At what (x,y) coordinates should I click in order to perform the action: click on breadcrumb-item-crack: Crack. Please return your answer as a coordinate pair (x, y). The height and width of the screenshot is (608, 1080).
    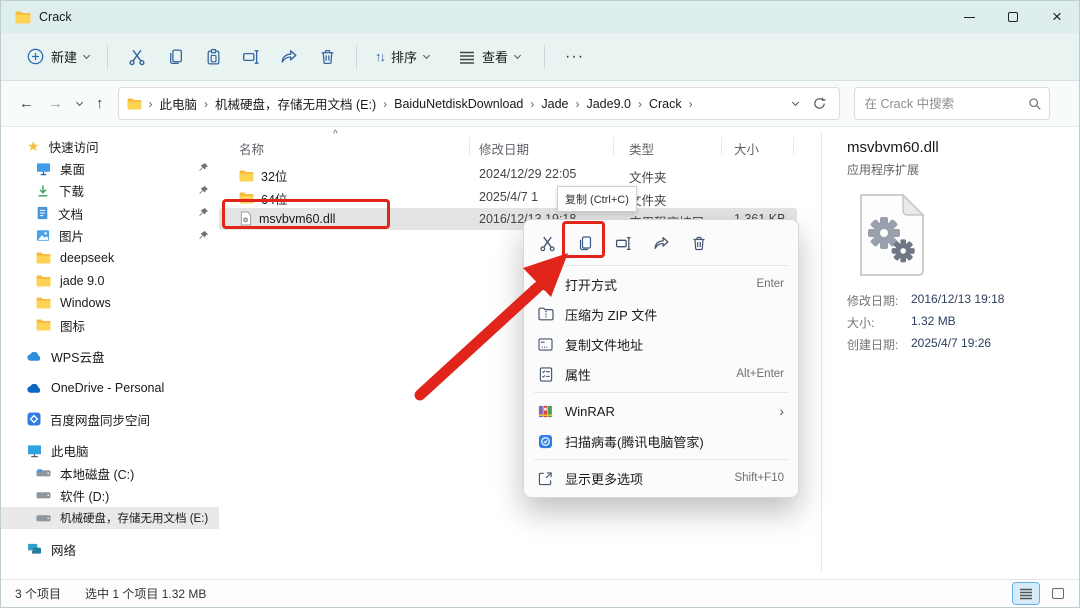
    Looking at the image, I should click on (665, 104).